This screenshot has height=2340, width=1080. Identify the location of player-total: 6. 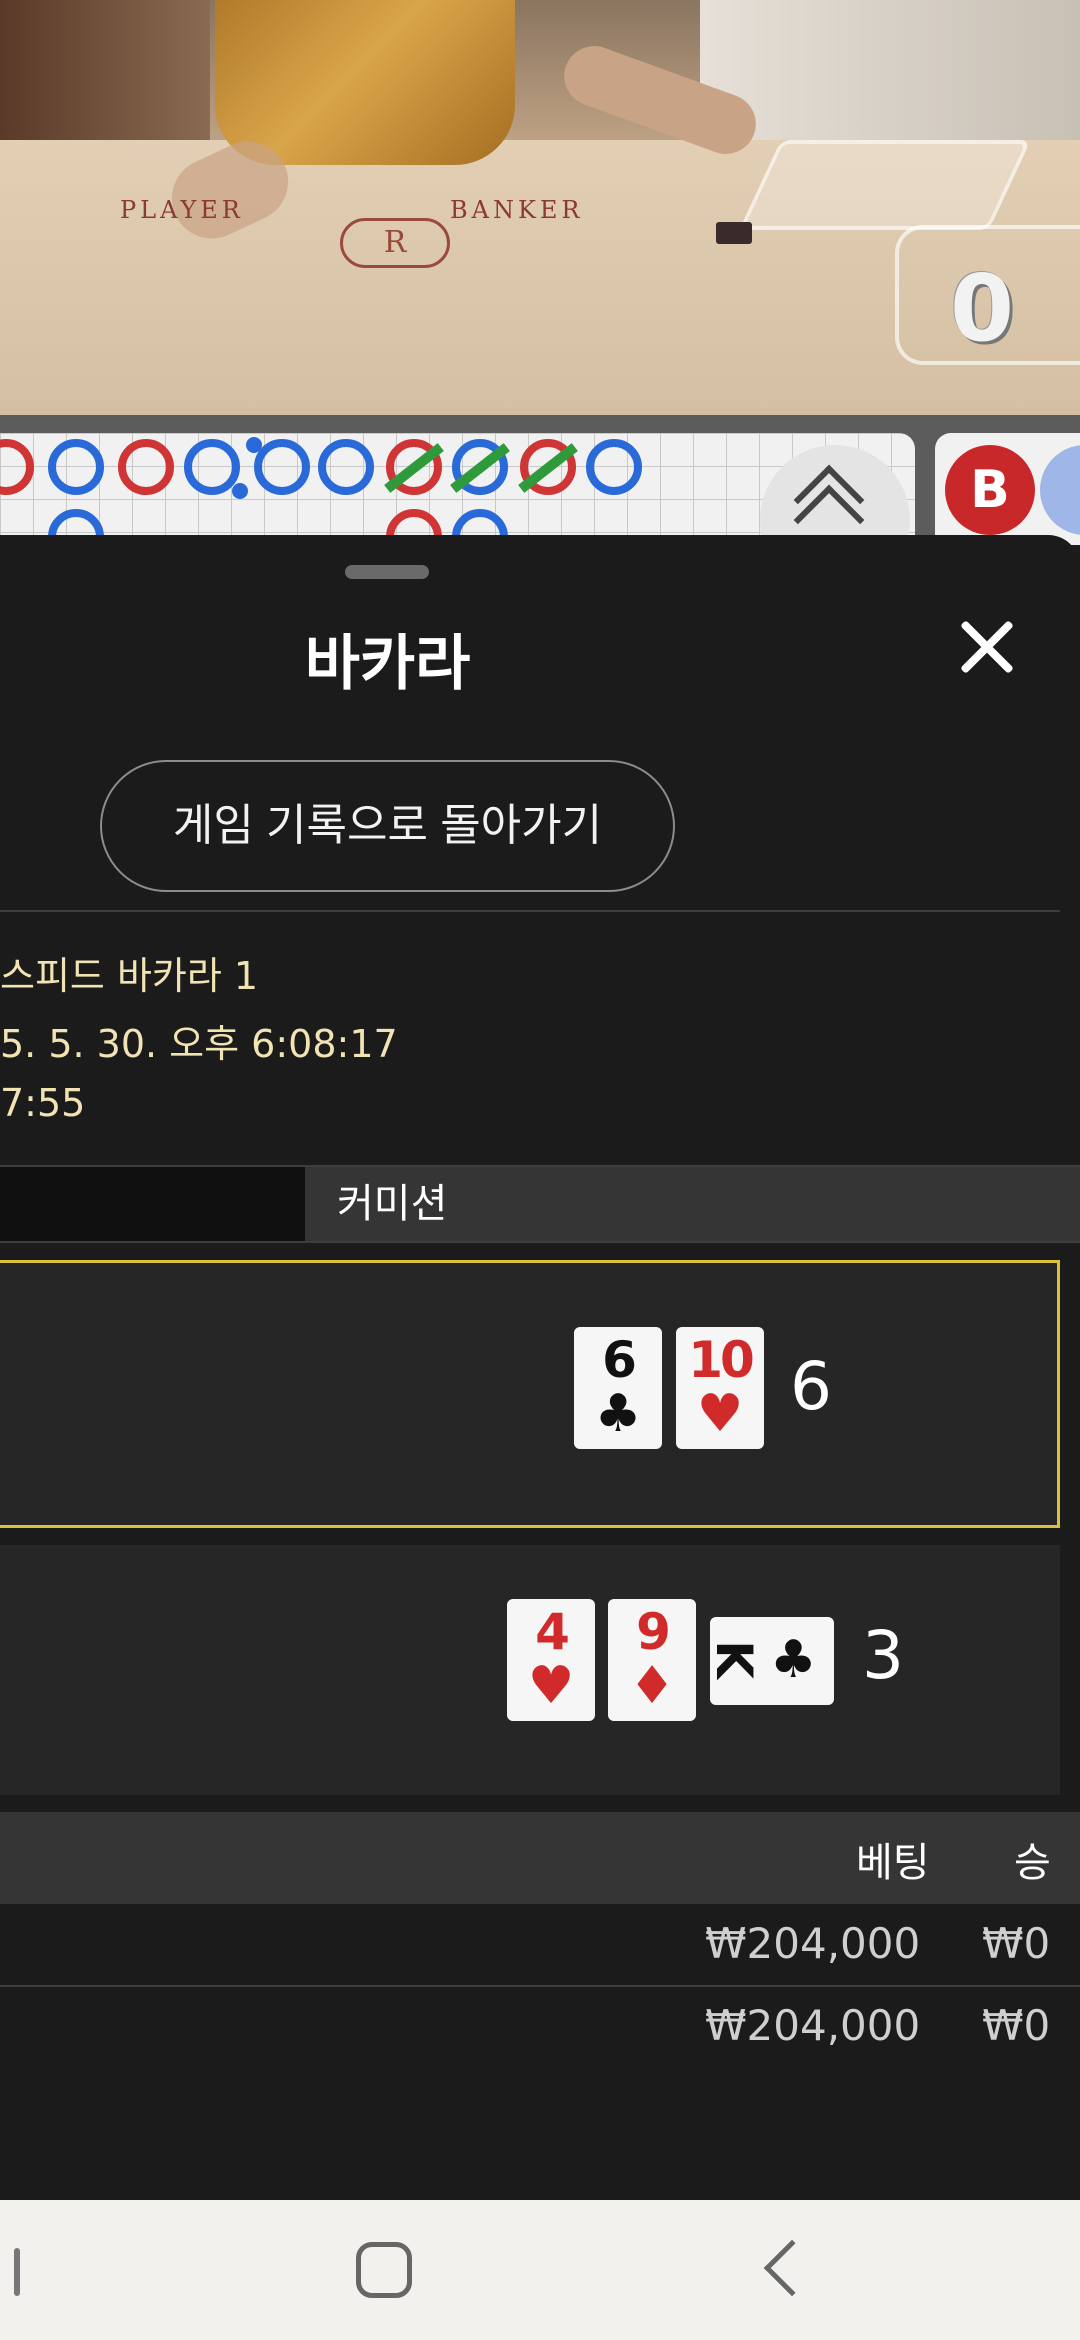
(811, 1386).